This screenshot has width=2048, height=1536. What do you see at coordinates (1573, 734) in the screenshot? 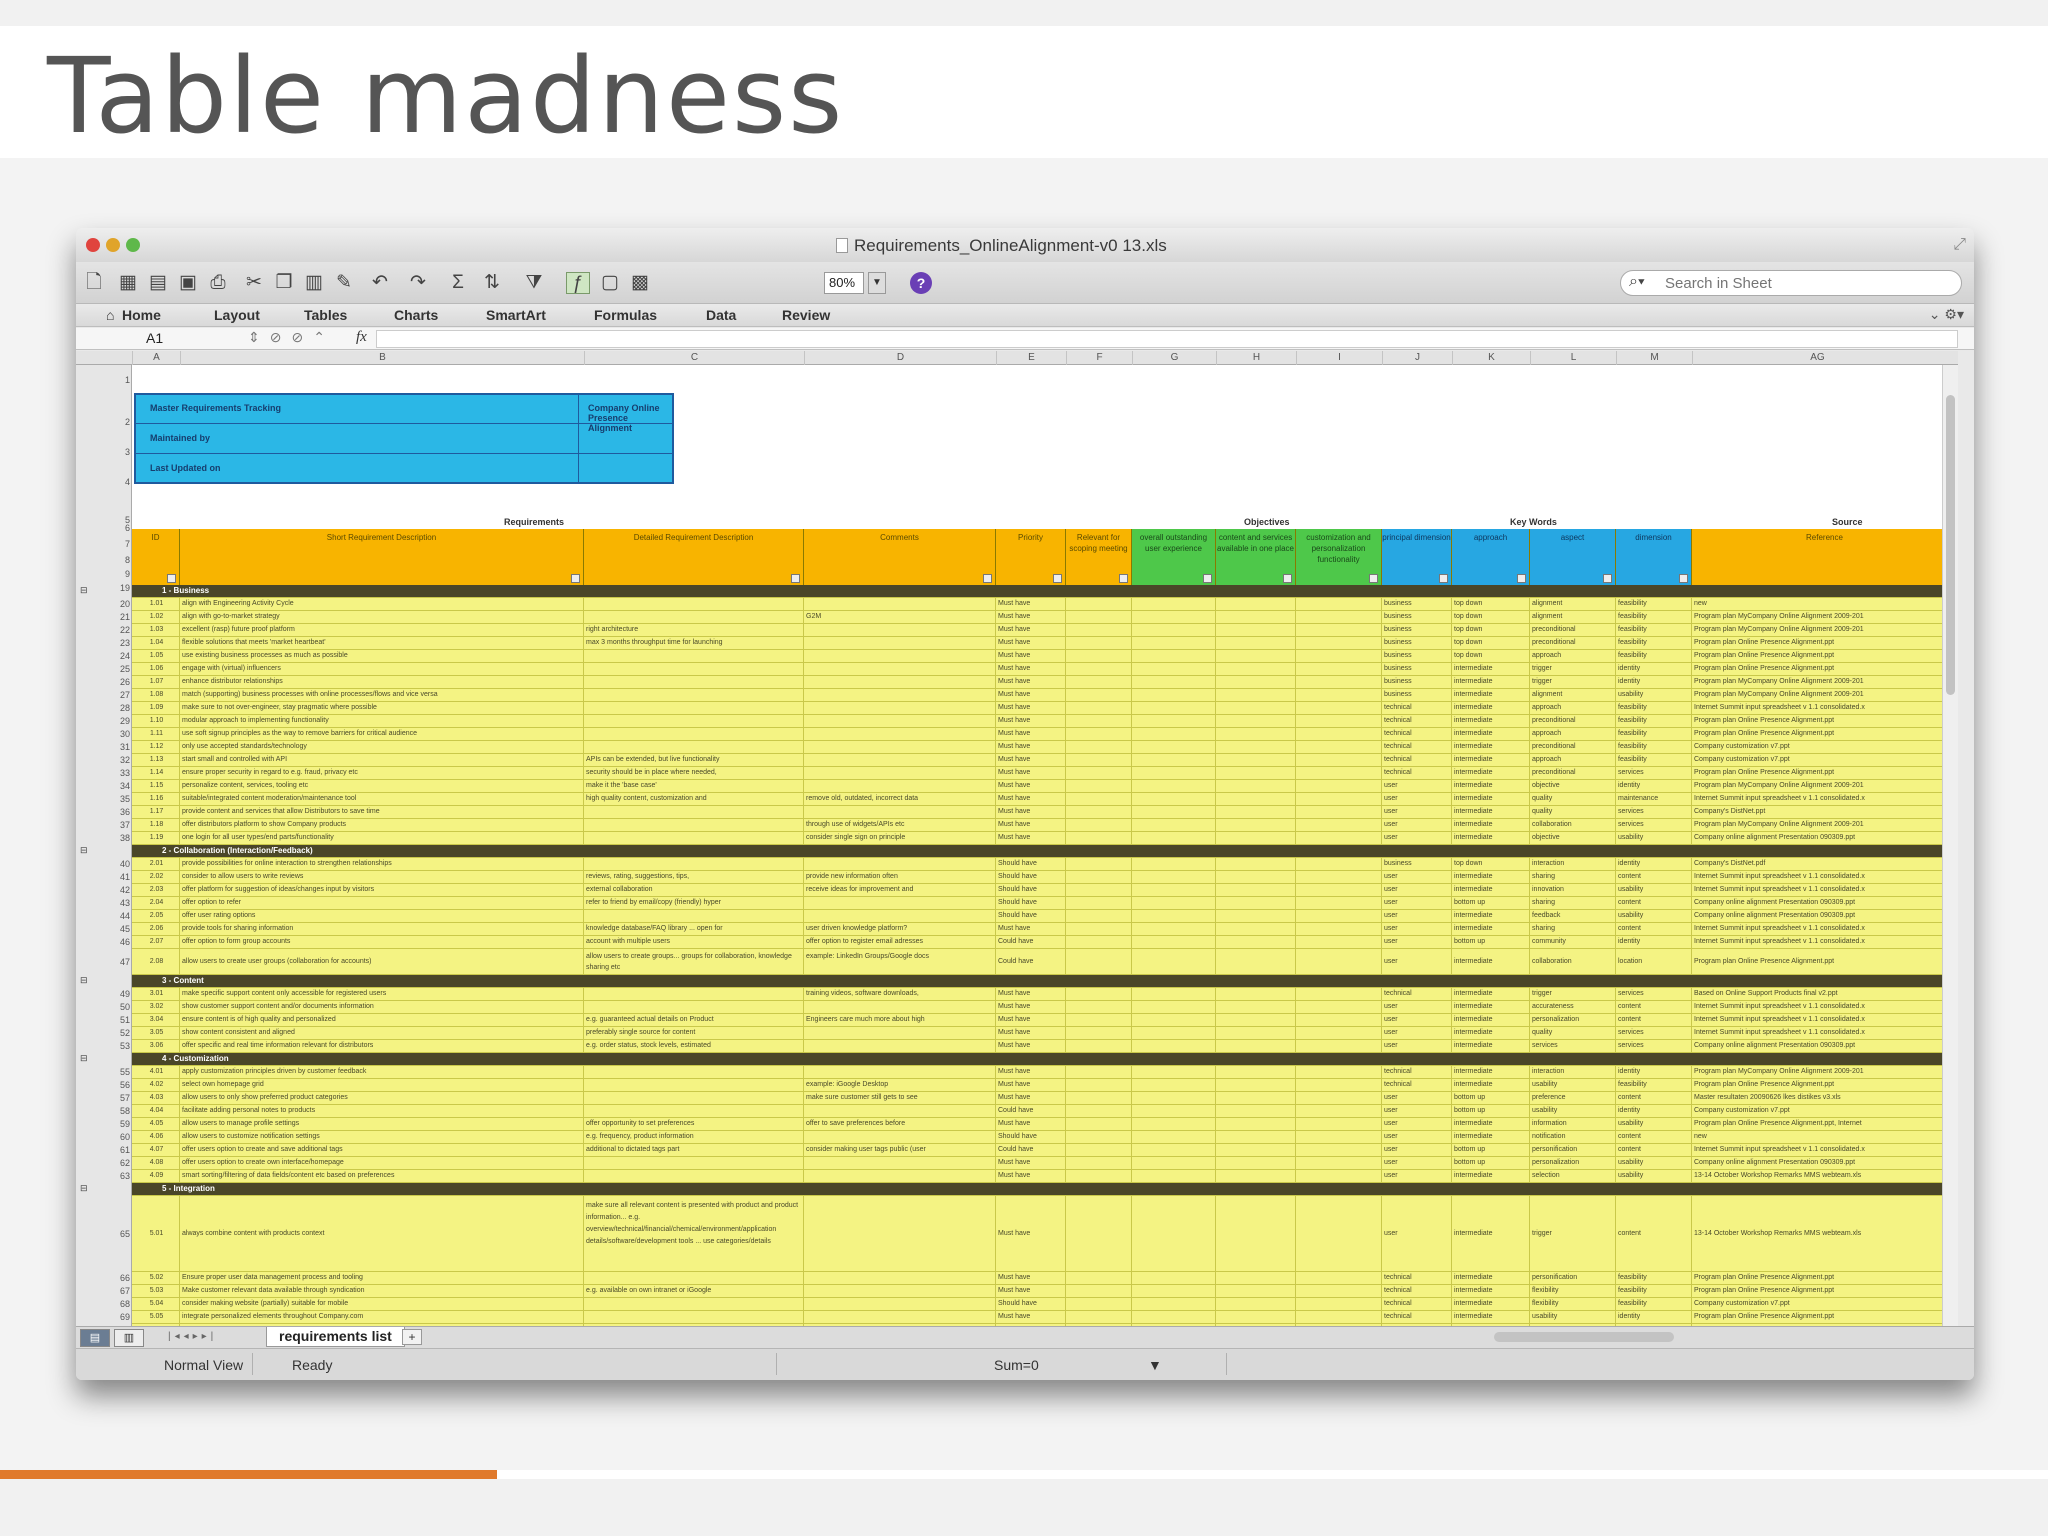
I see `table-cell: approach` at bounding box center [1573, 734].